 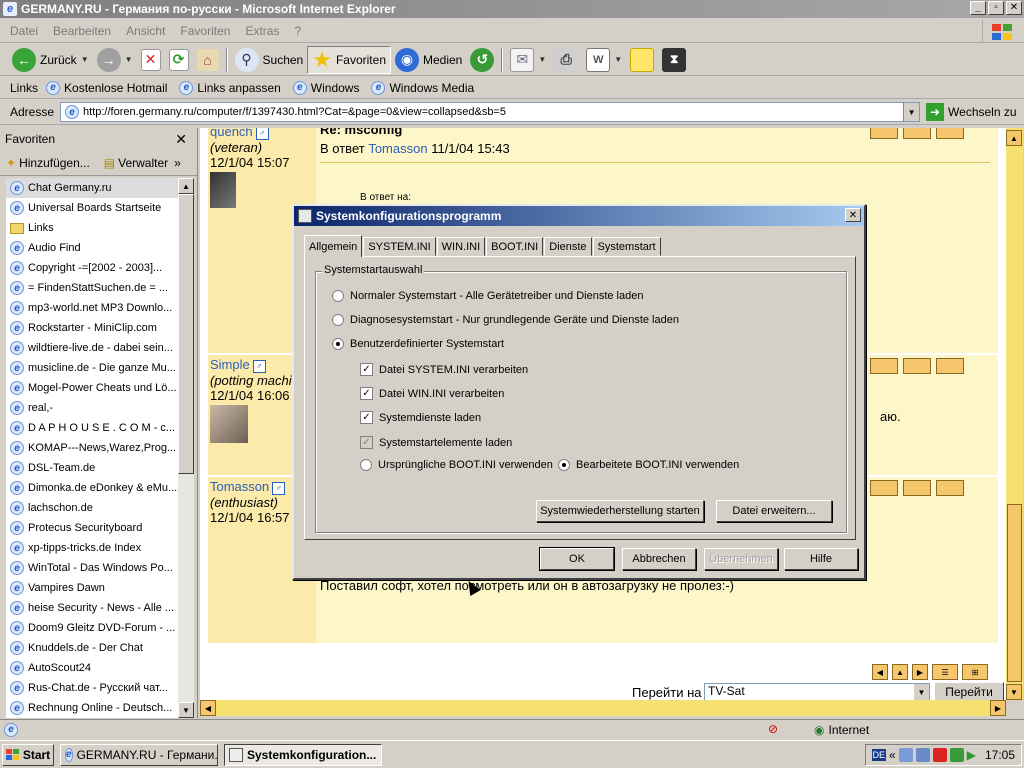 I want to click on manage-favorites-button: ▤ Verwalter», so click(x=142, y=163).